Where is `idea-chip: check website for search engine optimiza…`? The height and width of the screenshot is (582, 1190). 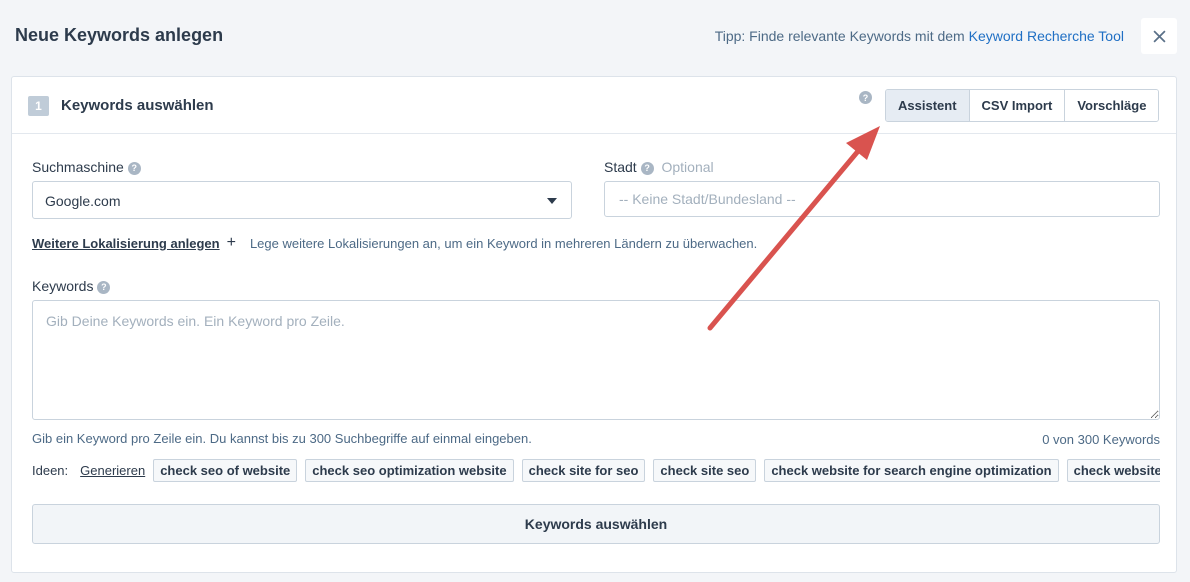
idea-chip: check website for search engine optimiza… is located at coordinates (911, 470).